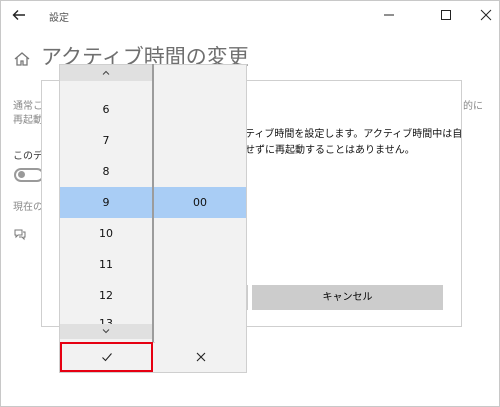  What do you see at coordinates (354, 134) in the screenshot?
I see `dialog-description-line1: ティブ時間を設定します。アクティブ時間中は自` at bounding box center [354, 134].